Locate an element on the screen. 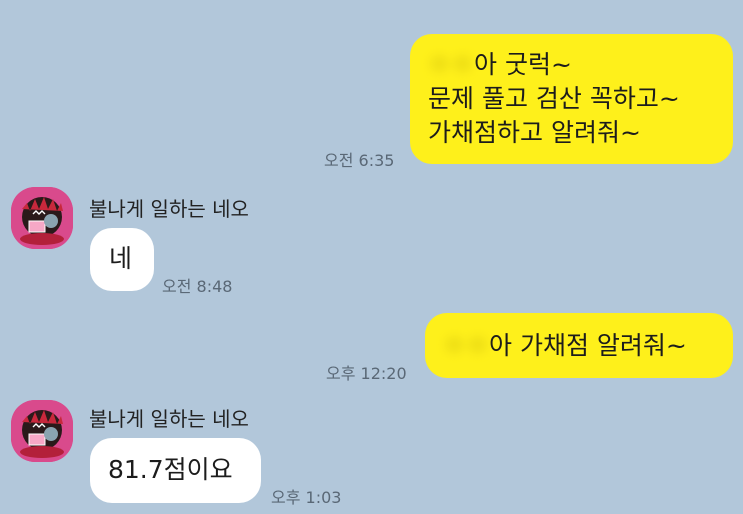  message-text: 네 is located at coordinates (121, 258).